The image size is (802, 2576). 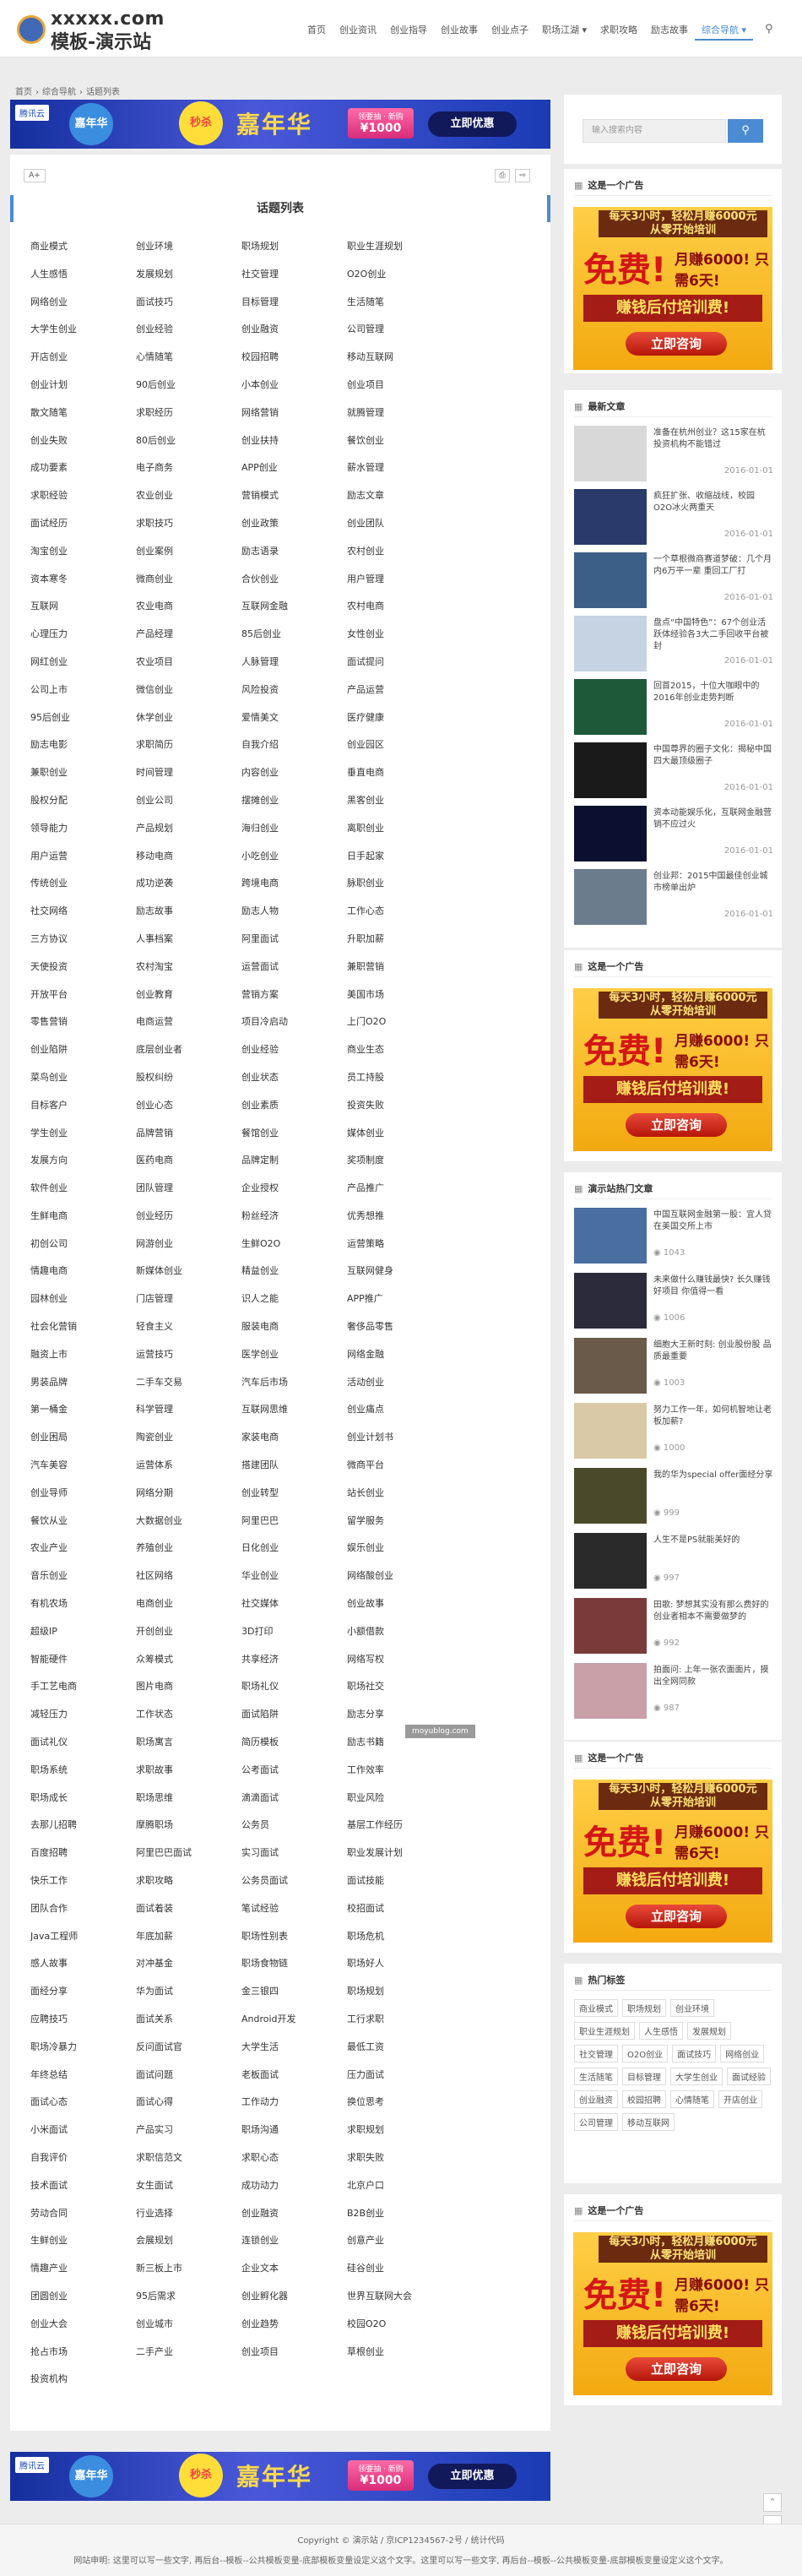 What do you see at coordinates (189, 863) in the screenshot?
I see `topic-tag-link: 移动电商` at bounding box center [189, 863].